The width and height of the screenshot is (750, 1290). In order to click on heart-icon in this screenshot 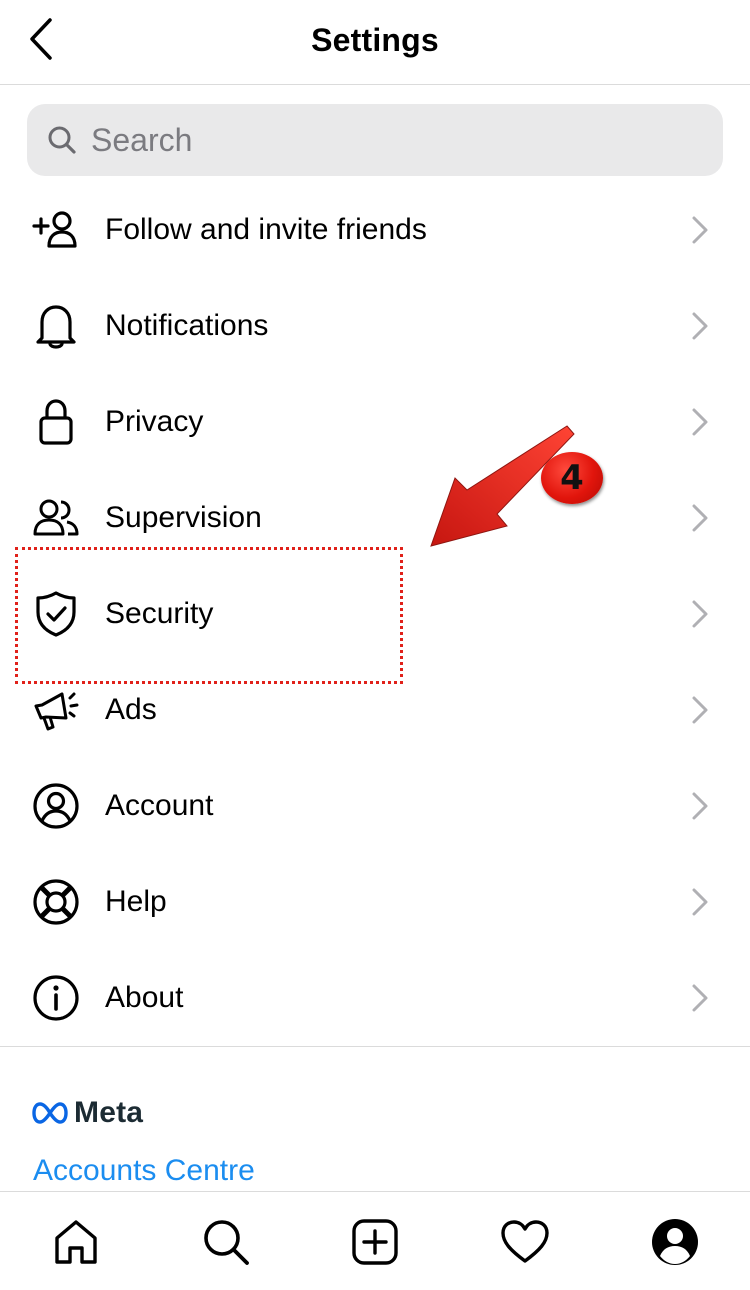, I will do `click(525, 1241)`.